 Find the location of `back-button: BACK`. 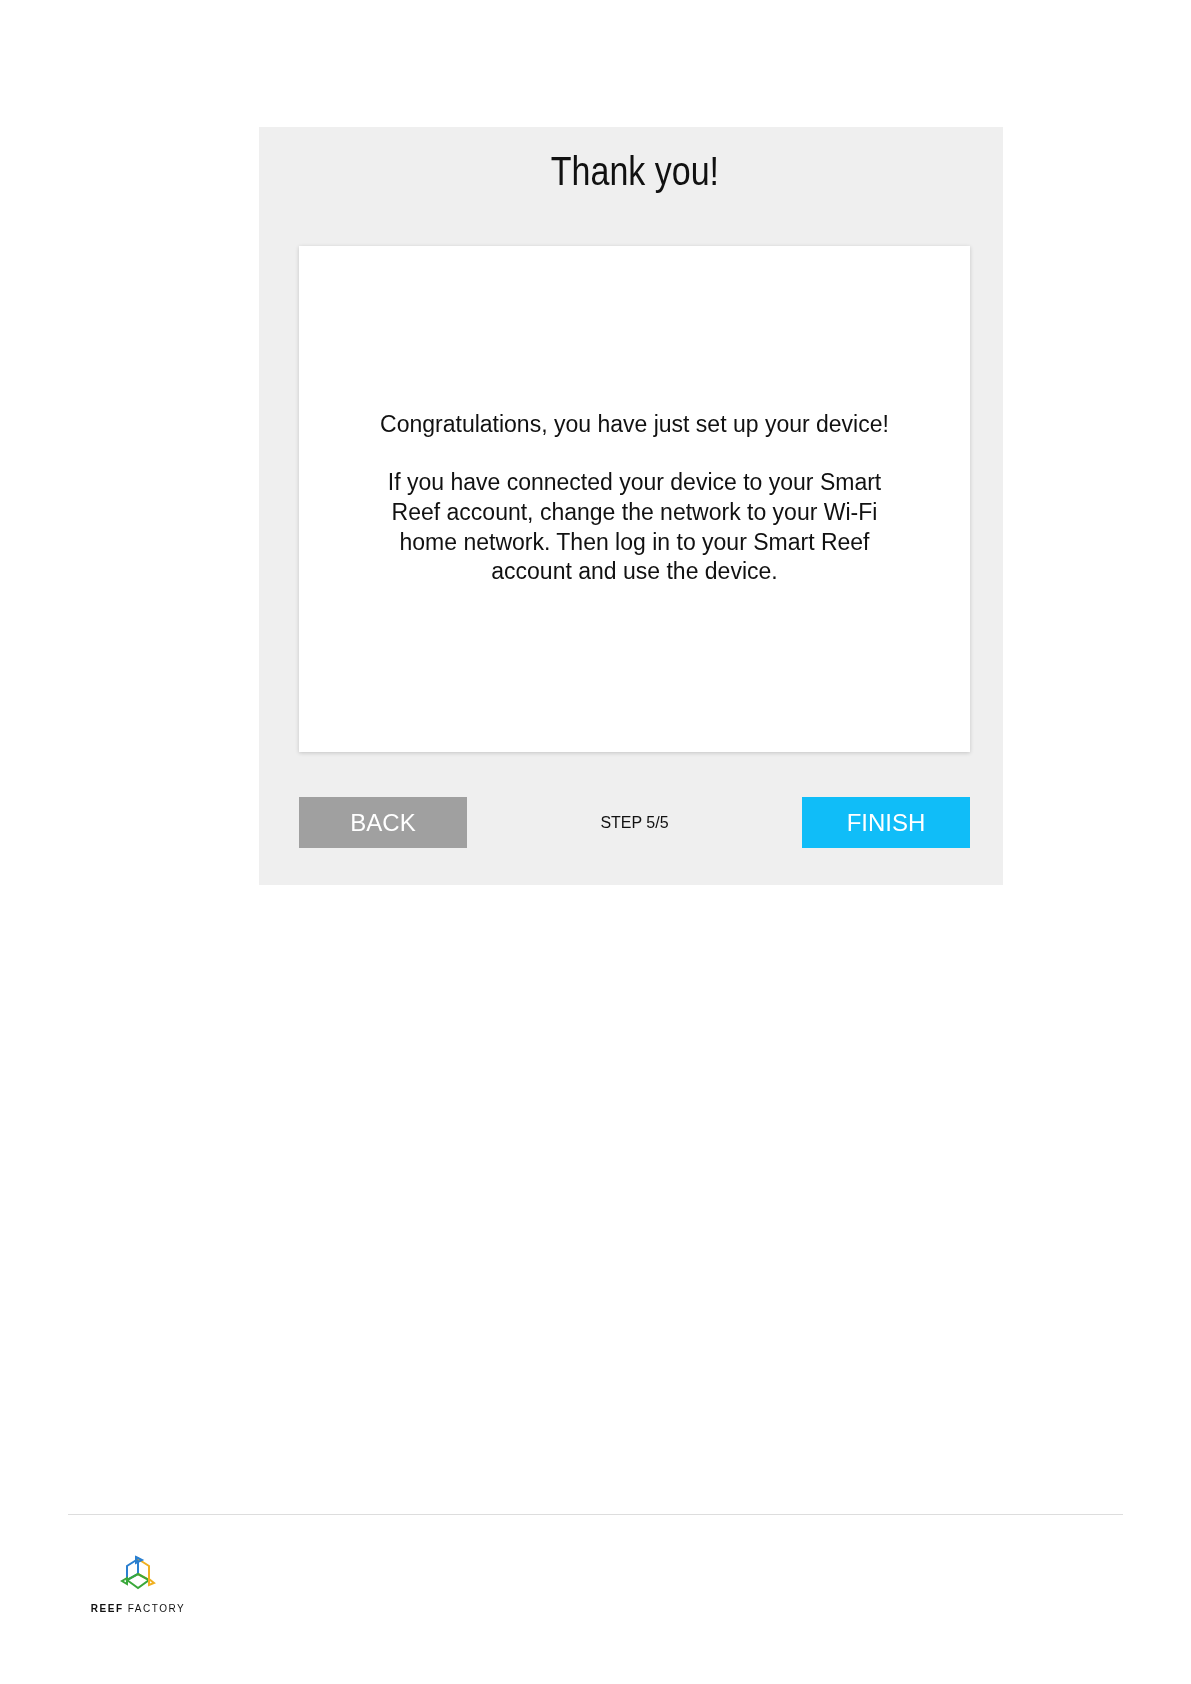

back-button: BACK is located at coordinates (383, 822).